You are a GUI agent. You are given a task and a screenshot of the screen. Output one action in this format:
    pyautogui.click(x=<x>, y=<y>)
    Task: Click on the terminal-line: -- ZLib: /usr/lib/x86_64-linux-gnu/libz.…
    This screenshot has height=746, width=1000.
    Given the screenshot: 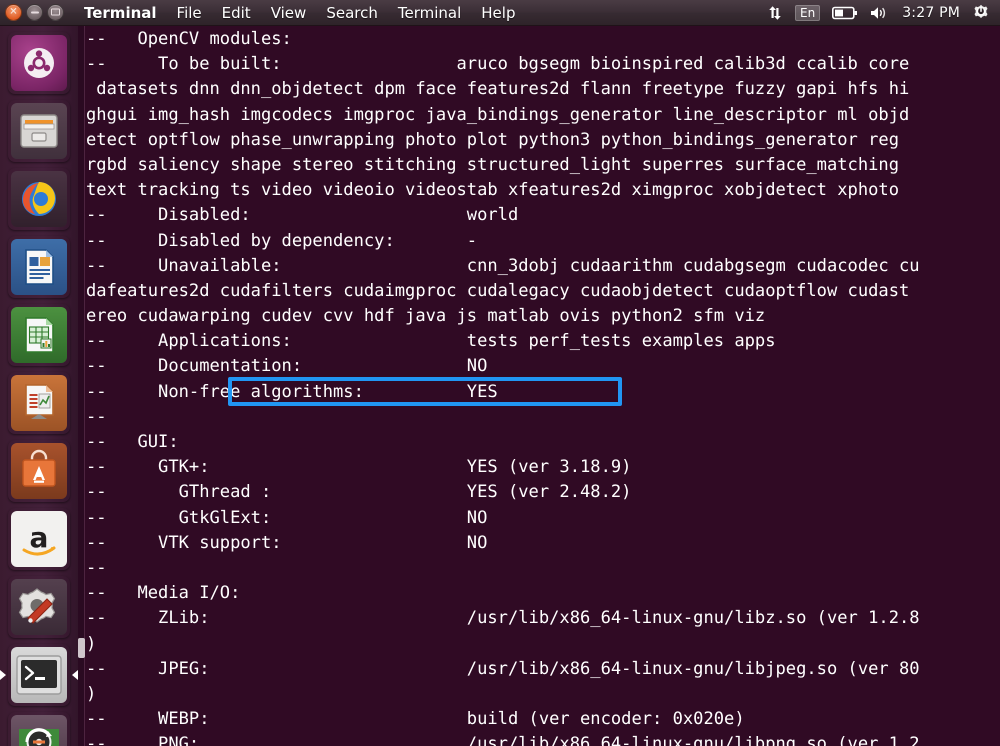 What is the action you would take?
    pyautogui.click(x=503, y=618)
    